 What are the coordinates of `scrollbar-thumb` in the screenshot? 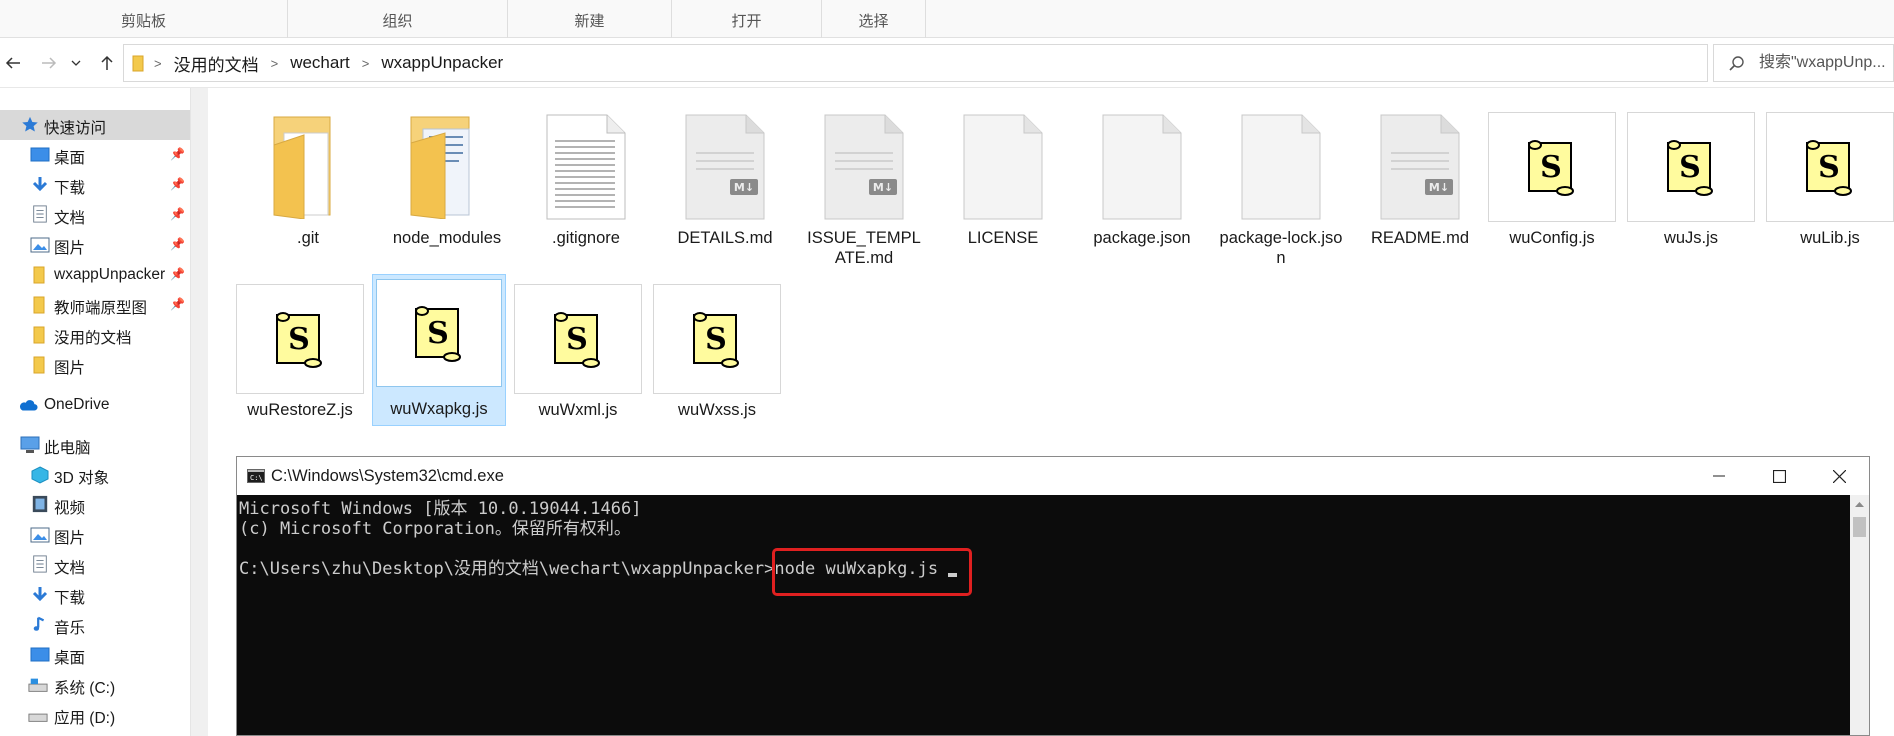 It's located at (1859, 527).